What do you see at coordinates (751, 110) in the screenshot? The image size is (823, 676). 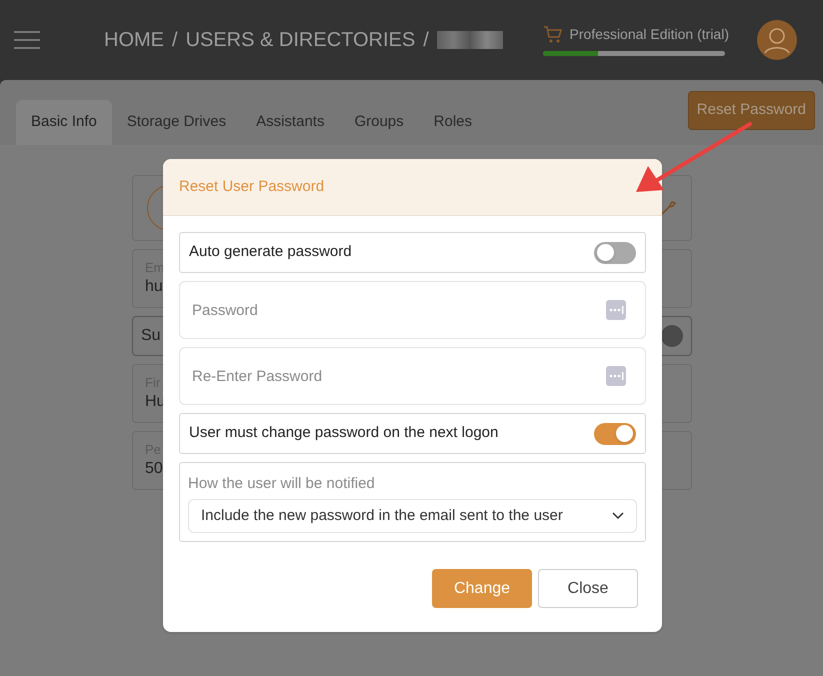 I see `reset-password-button: Reset Password` at bounding box center [751, 110].